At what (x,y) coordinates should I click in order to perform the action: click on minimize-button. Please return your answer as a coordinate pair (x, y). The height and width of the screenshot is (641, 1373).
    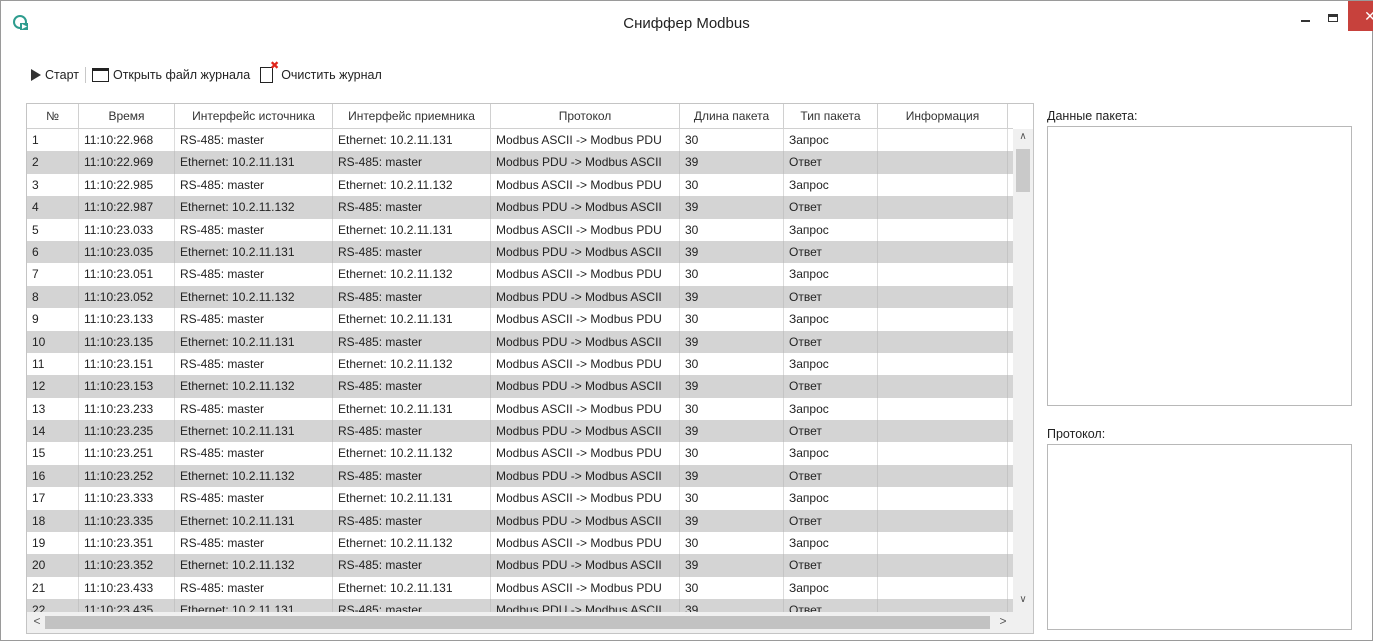
    Looking at the image, I should click on (1305, 18).